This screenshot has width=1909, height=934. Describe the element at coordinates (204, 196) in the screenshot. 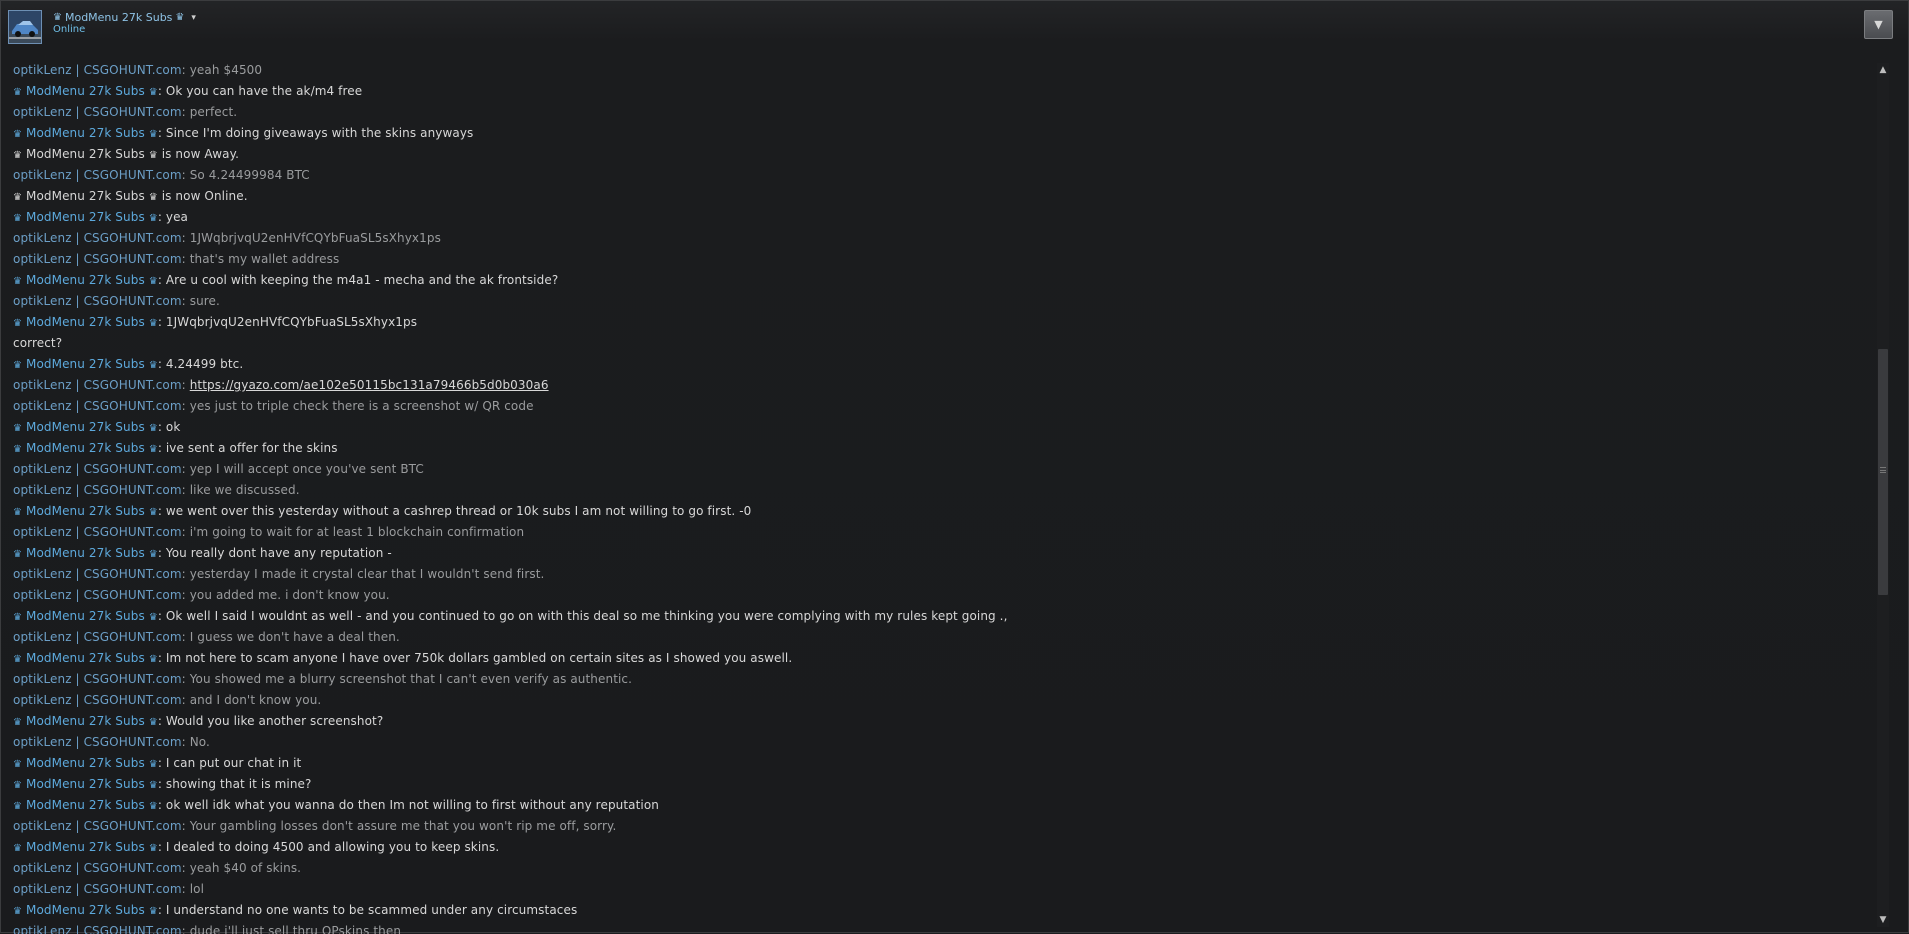

I see `status-text: is now Online.` at that location.